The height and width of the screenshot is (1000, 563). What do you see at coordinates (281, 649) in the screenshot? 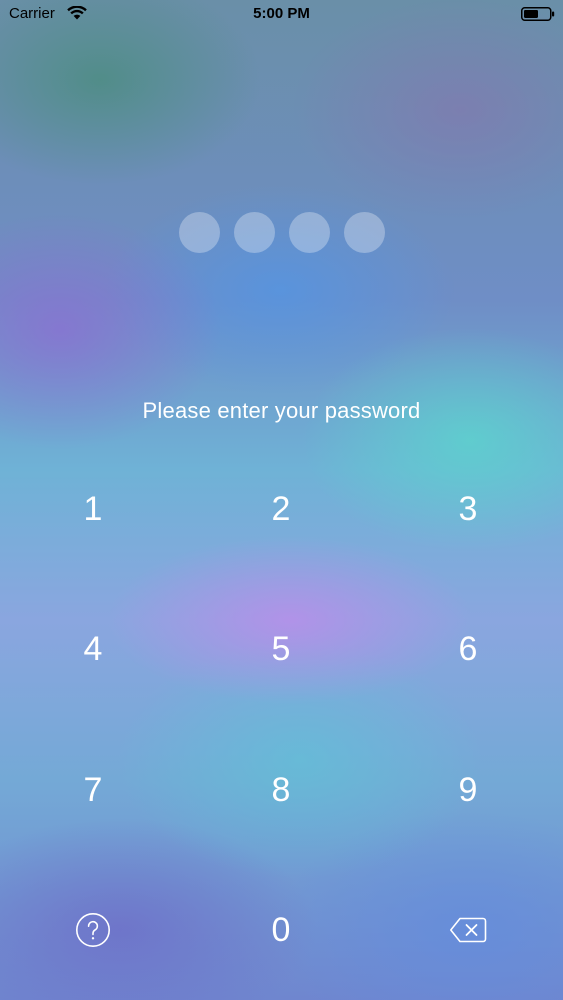
I see `key-5: 5` at bounding box center [281, 649].